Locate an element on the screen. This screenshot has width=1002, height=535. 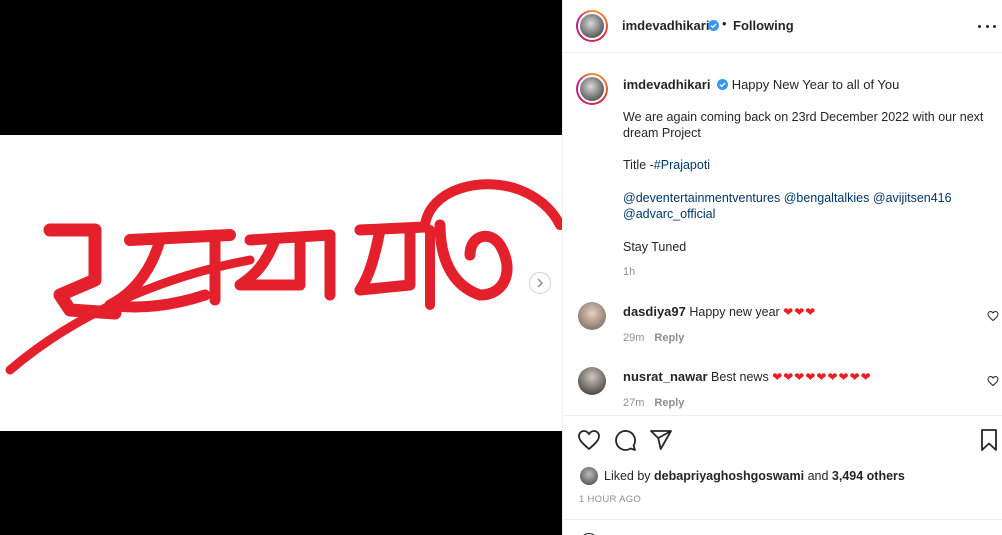
comment-icon is located at coordinates (625, 440).